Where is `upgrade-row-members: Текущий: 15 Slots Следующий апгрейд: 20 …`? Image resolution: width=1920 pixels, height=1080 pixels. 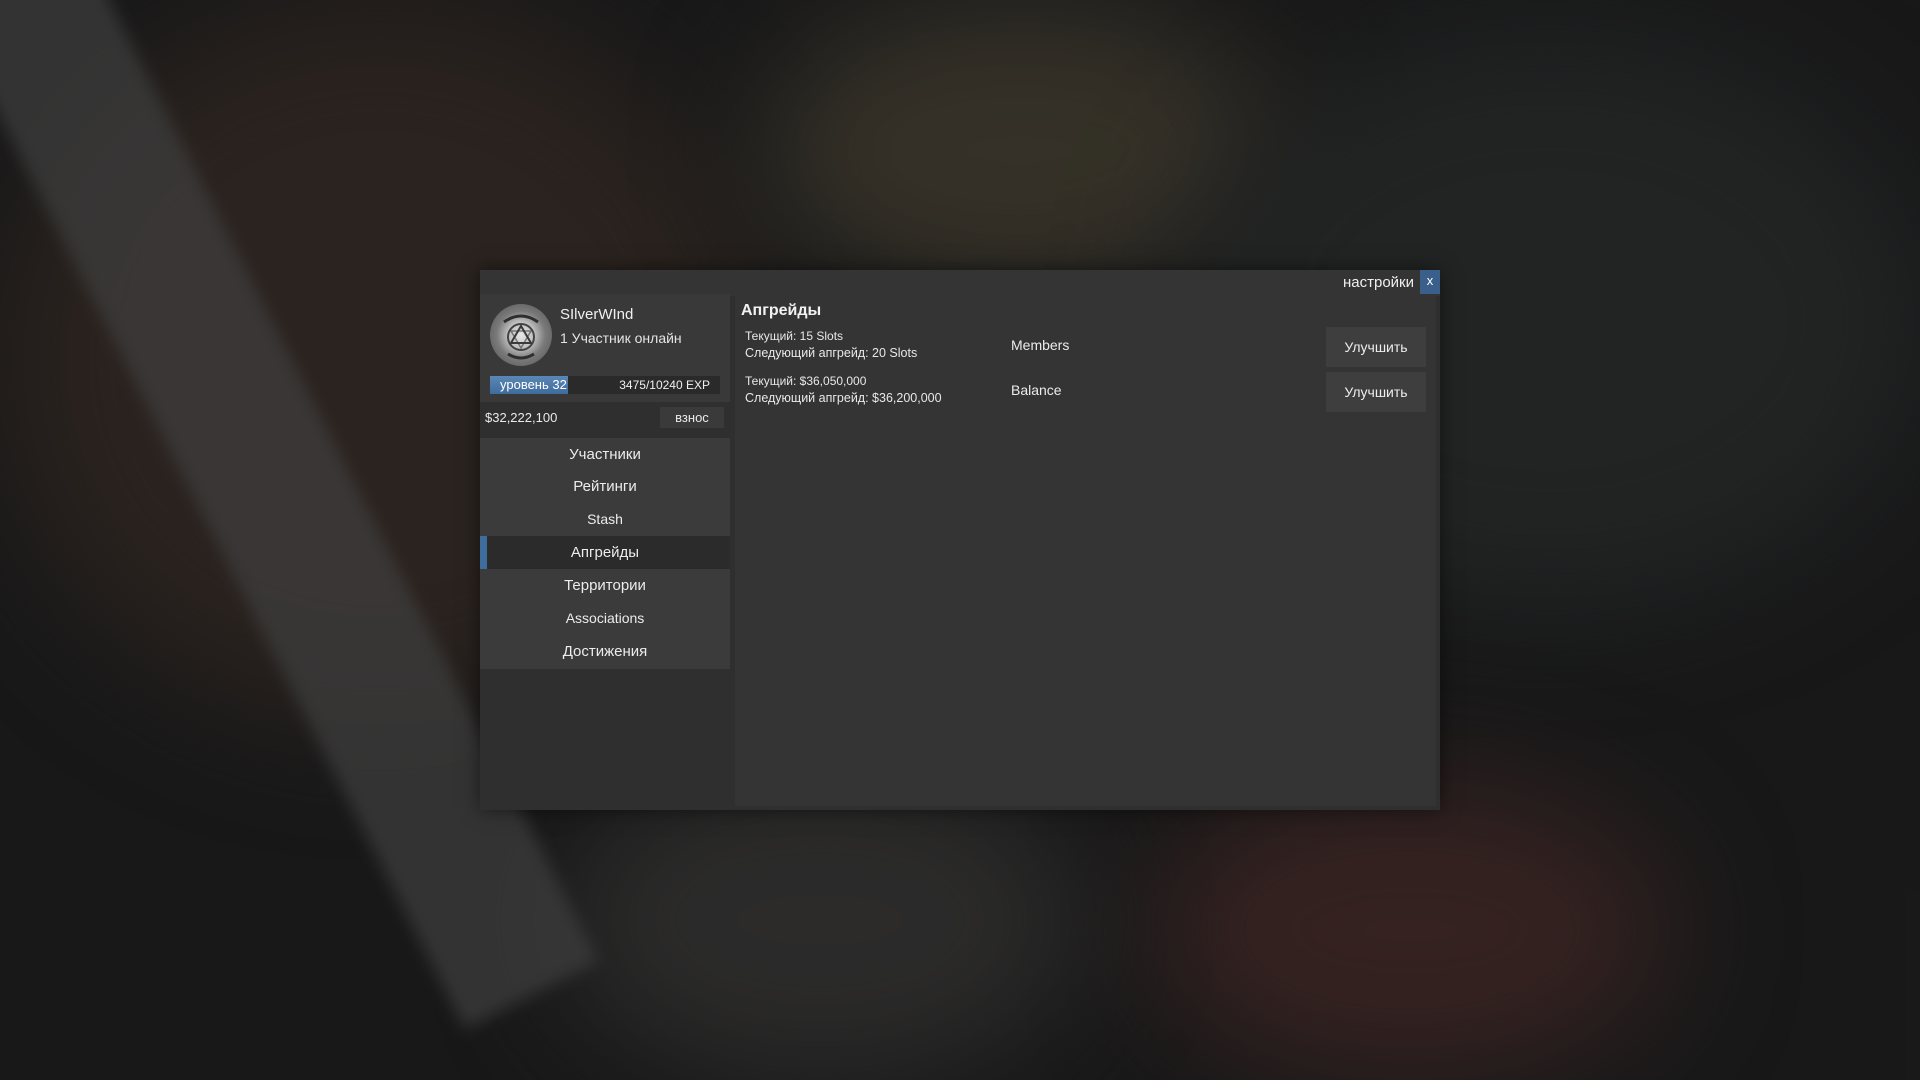
upgrade-row-members: Текущий: 15 Slots Следующий апгрейд: 20 … is located at coordinates (1085, 348).